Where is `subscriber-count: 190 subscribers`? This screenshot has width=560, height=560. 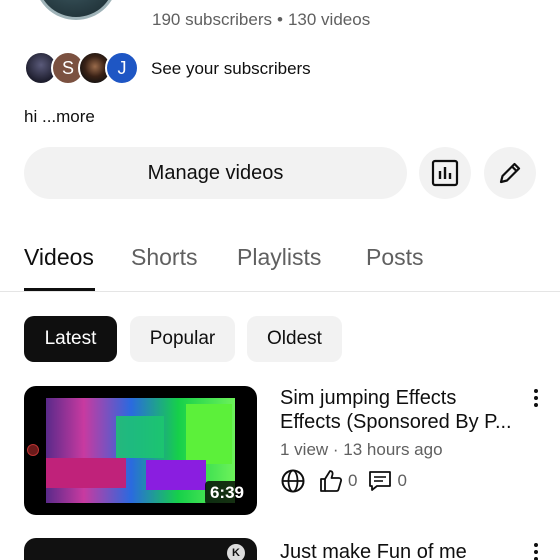 subscriber-count: 190 subscribers is located at coordinates (212, 19).